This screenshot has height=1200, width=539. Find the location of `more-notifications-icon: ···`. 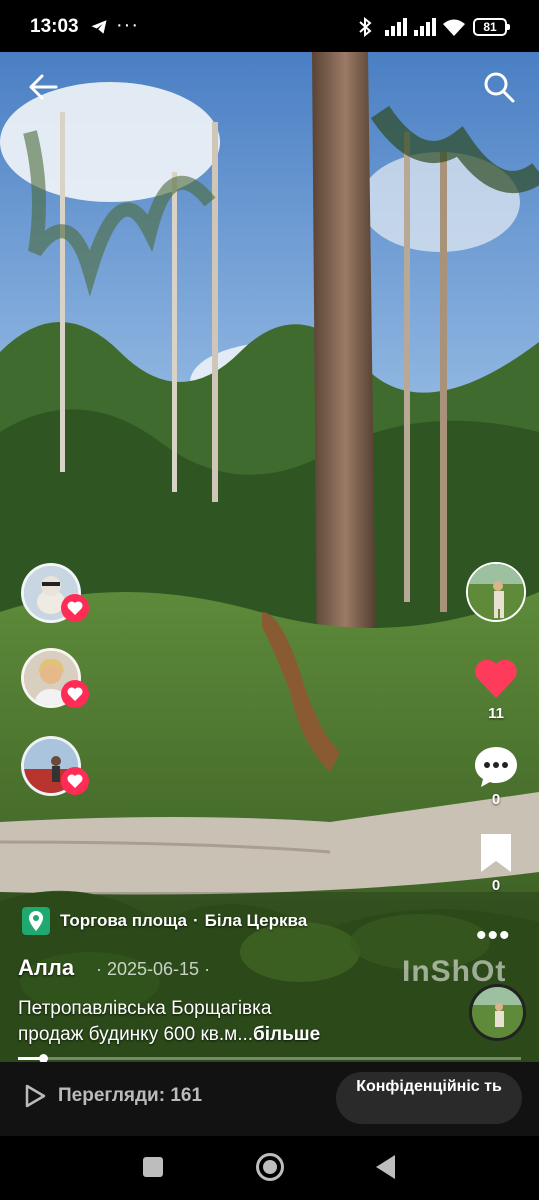

more-notifications-icon: ··· is located at coordinates (127, 25).